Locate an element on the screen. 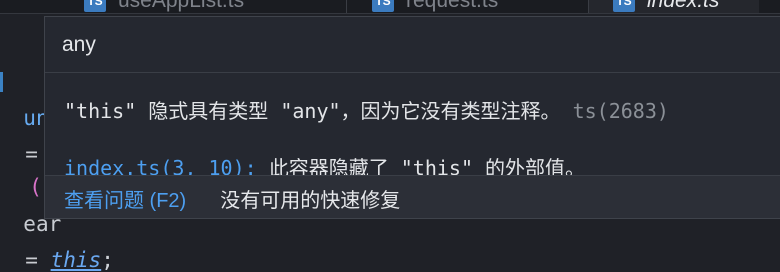  tab-label: useAppList.ts is located at coordinates (181, 6).